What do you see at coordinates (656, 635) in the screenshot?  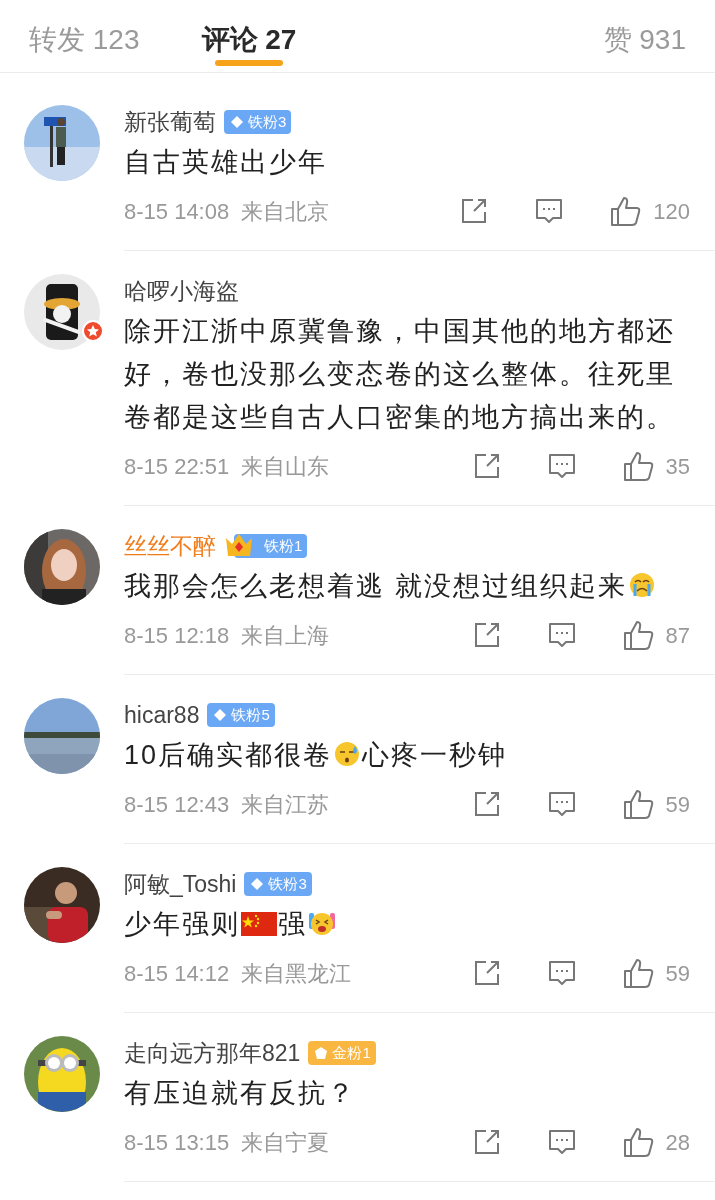 I see `like-button: 87` at bounding box center [656, 635].